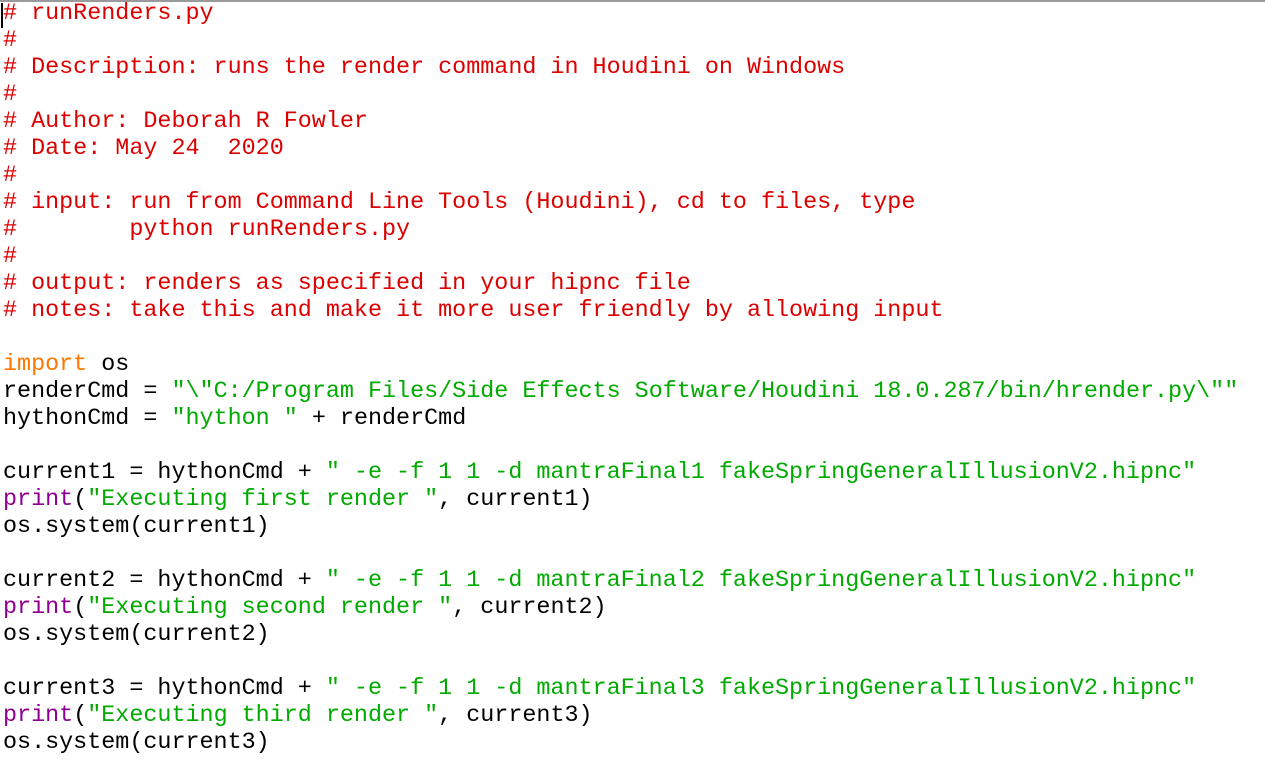 This screenshot has height=771, width=1265. What do you see at coordinates (164, 689) in the screenshot?
I see `code-token: current3 = hythonCmd +` at bounding box center [164, 689].